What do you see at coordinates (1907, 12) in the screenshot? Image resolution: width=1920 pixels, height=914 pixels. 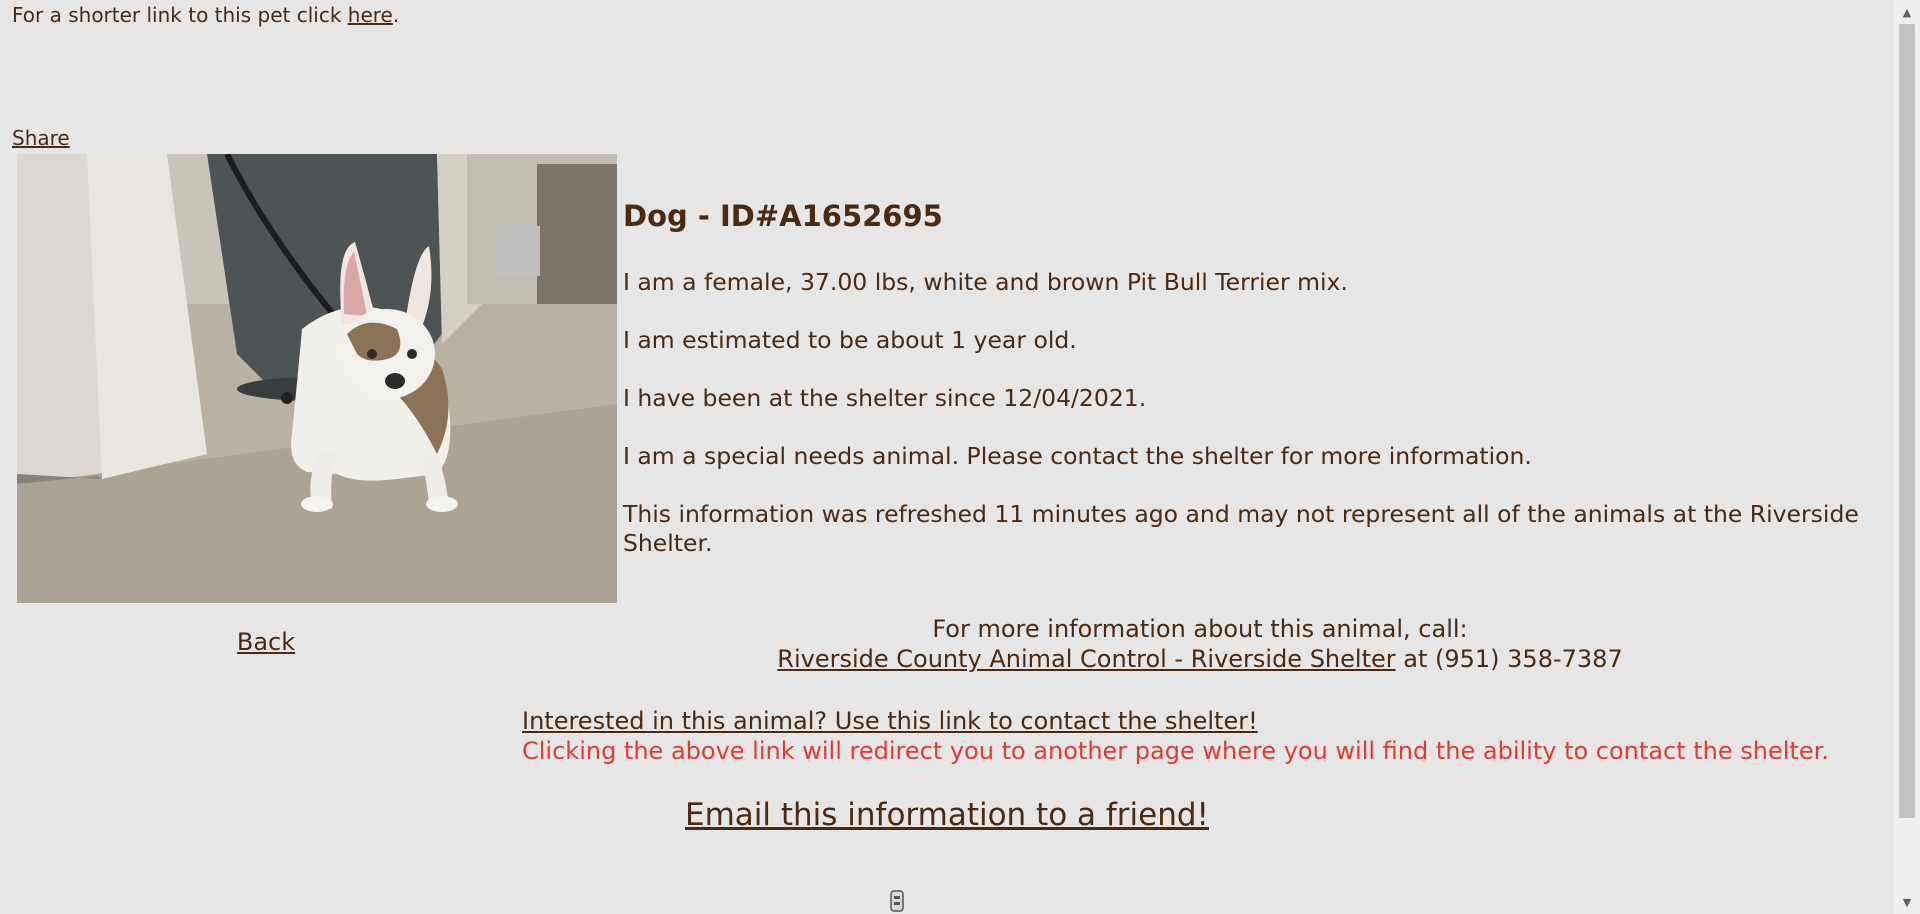 I see `scroll-up-icon: ▲` at bounding box center [1907, 12].